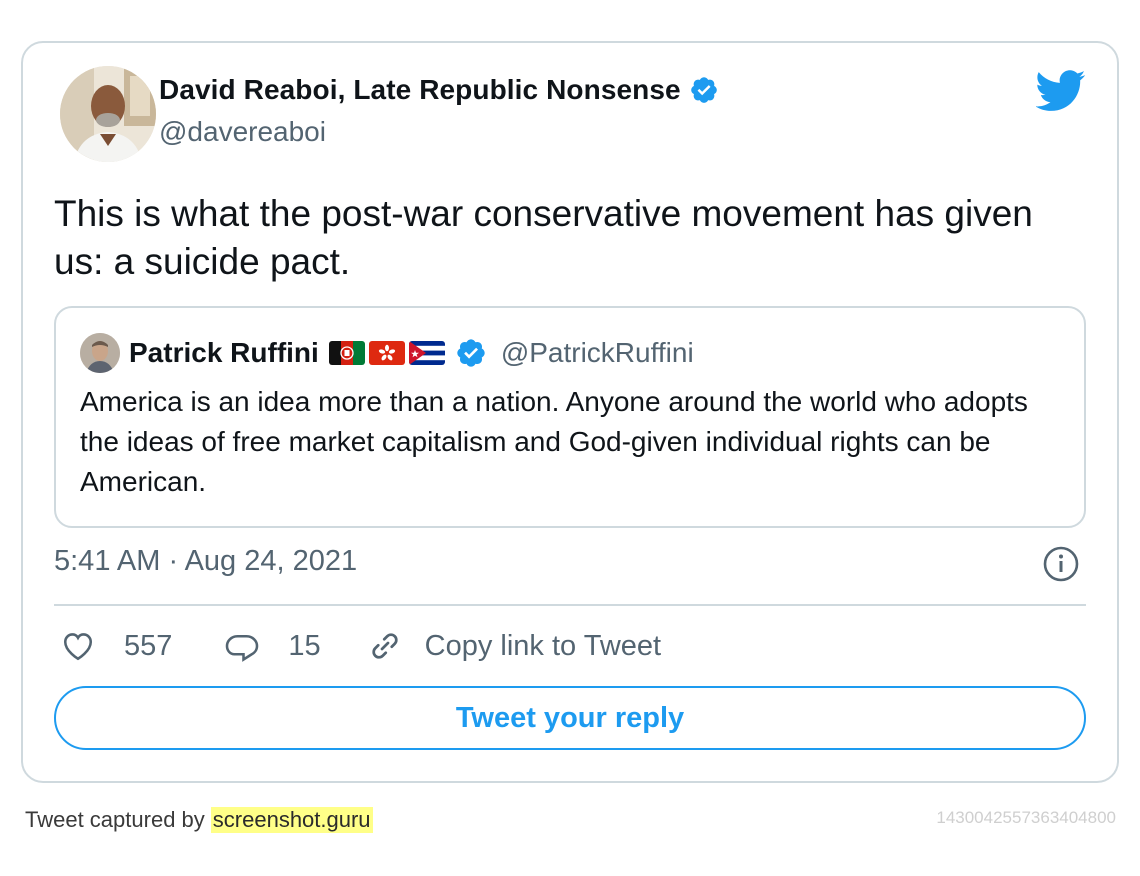  What do you see at coordinates (100, 353) in the screenshot?
I see `quoted-author-avatar` at bounding box center [100, 353].